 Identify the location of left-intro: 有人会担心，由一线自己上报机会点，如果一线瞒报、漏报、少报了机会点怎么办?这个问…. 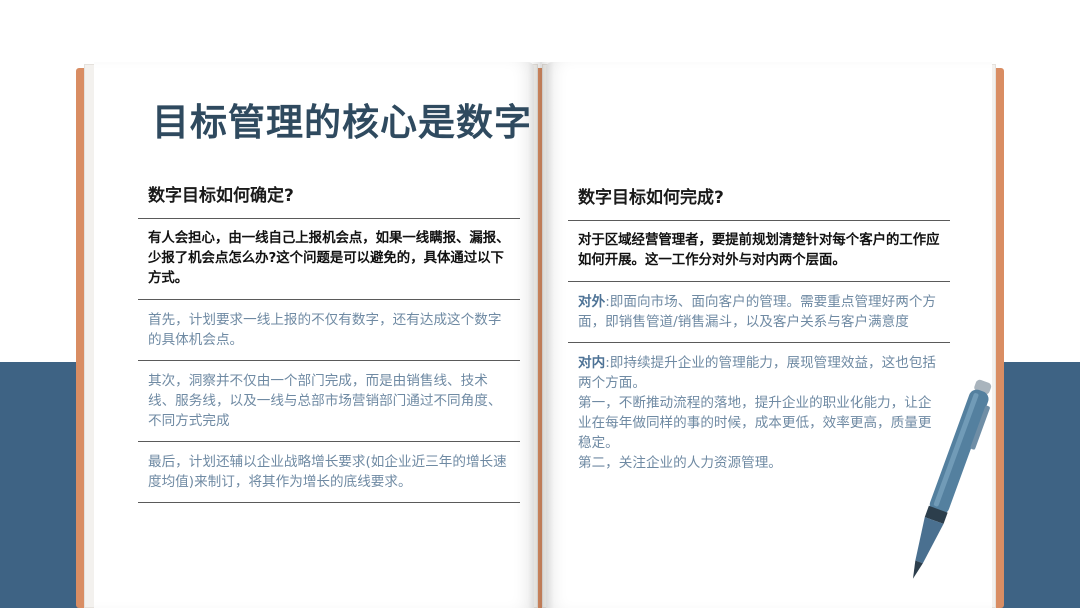
(329, 259).